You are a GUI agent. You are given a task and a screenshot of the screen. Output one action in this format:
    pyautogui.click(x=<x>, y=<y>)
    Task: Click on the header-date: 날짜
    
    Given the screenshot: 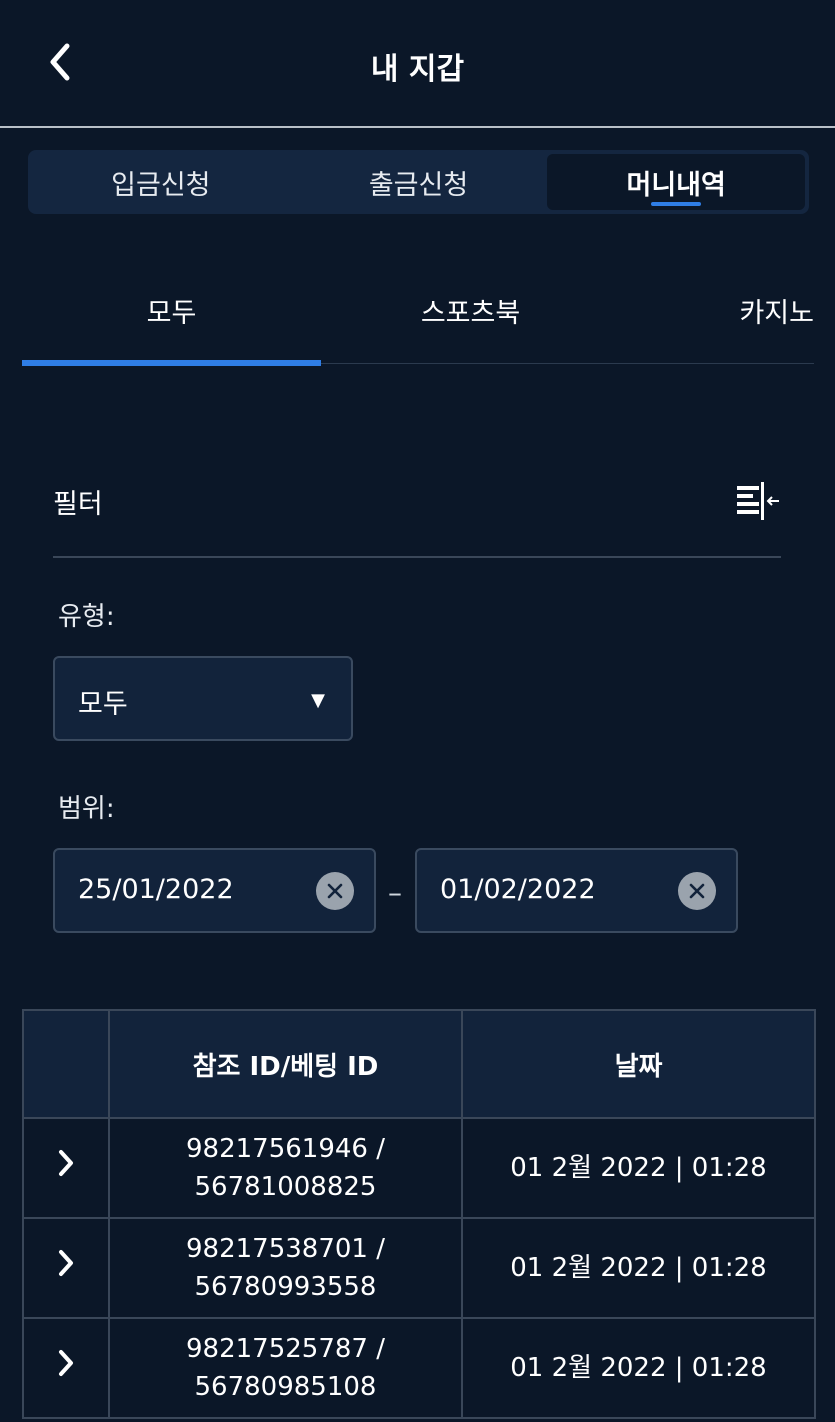 What is the action you would take?
    pyautogui.click(x=638, y=1064)
    